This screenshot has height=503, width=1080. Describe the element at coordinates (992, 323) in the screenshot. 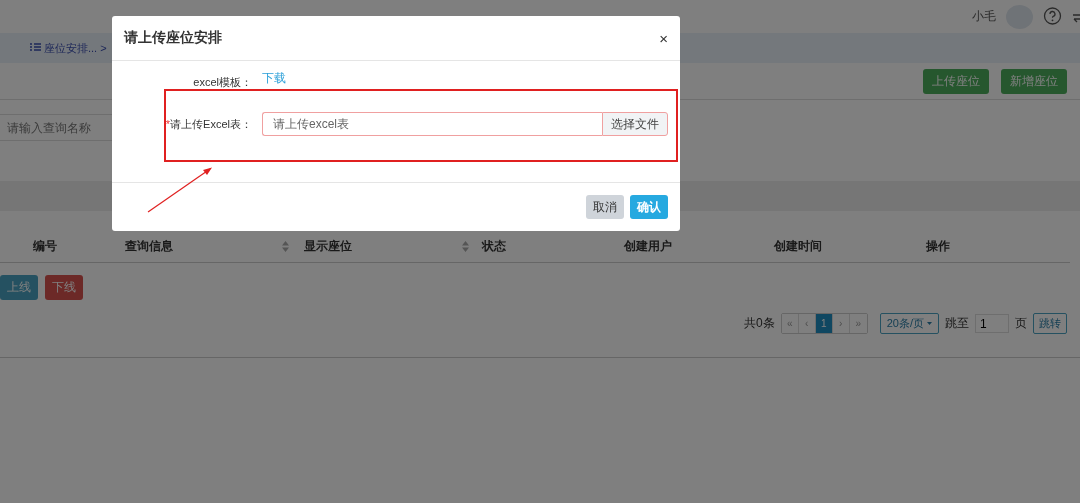

I see `page-input: 1` at that location.